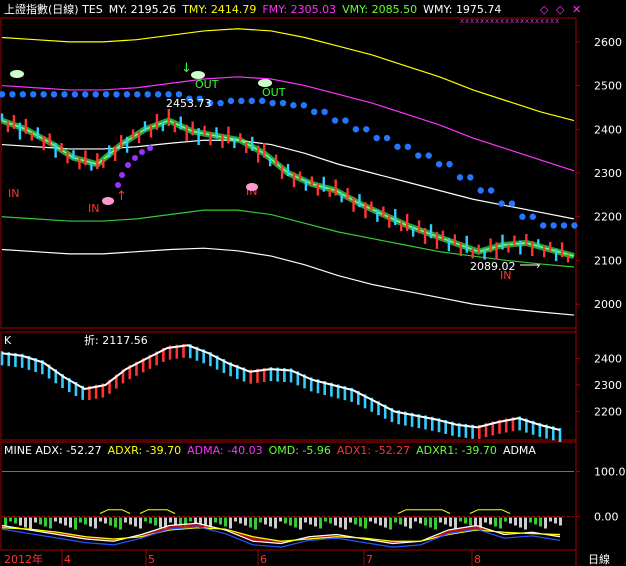 Image resolution: width=626 pixels, height=566 pixels. Describe the element at coordinates (281, 388) in the screenshot. I see `k-line` at that location.